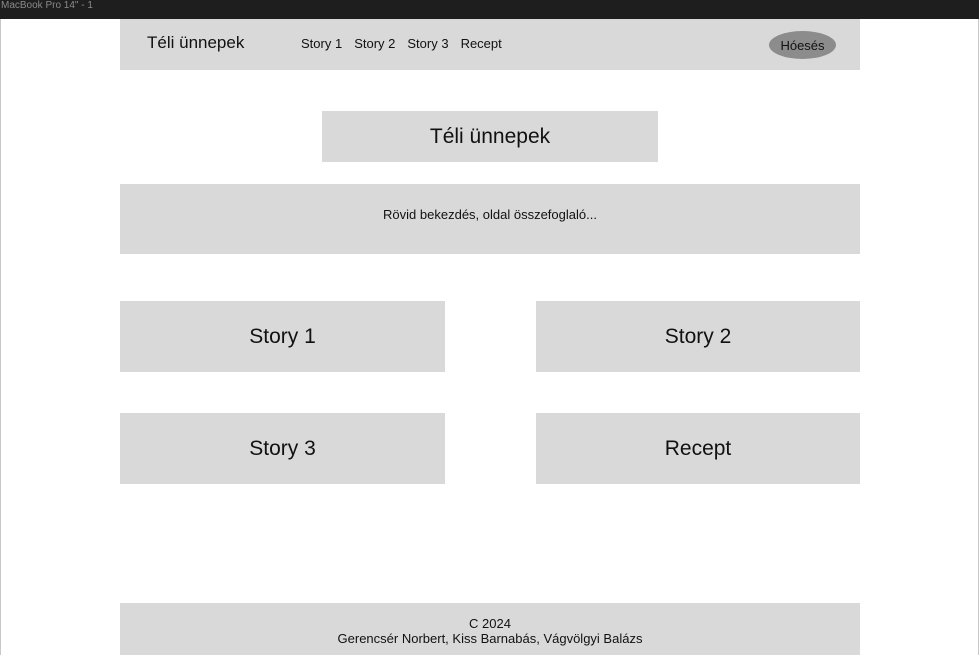 Image resolution: width=979 pixels, height=655 pixels. What do you see at coordinates (195, 43) in the screenshot?
I see `site-brand: Téli ünnepek` at bounding box center [195, 43].